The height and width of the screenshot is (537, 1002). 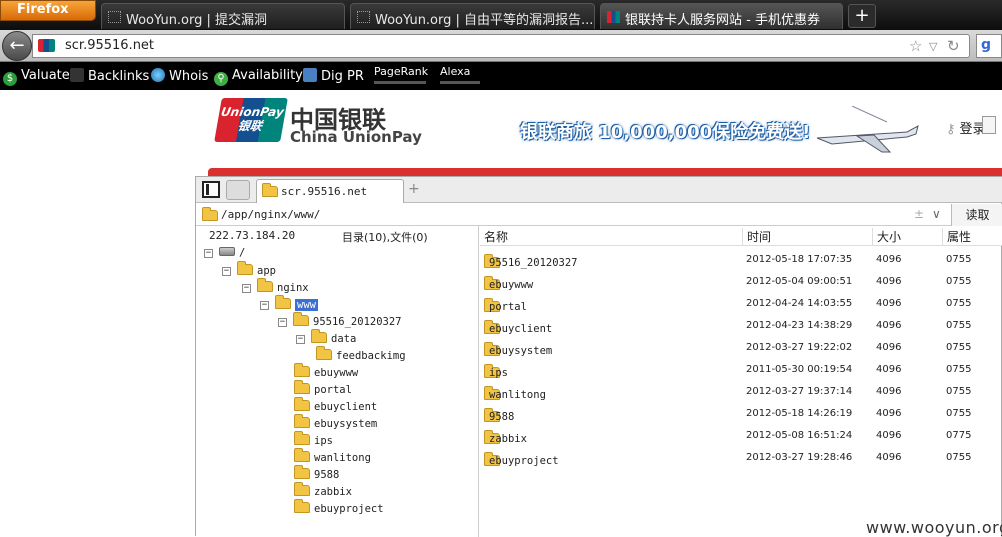 I want to click on site-identity-icon, so click(x=46, y=45).